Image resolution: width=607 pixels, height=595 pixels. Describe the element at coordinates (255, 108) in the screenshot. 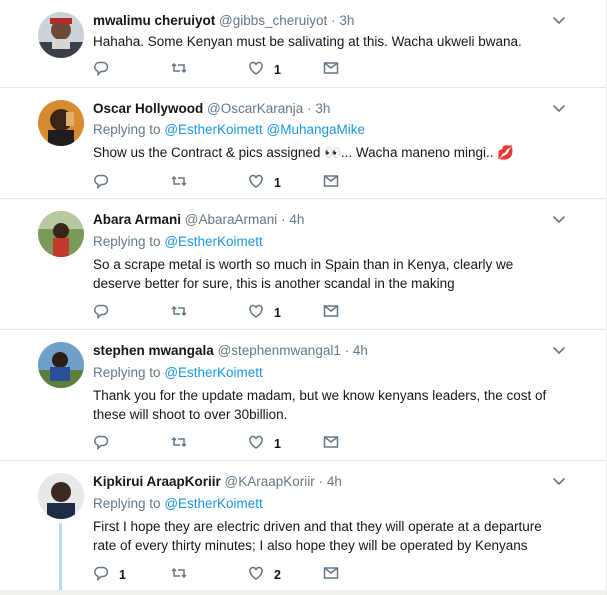

I see `author-handle: @OscarKaranja` at that location.